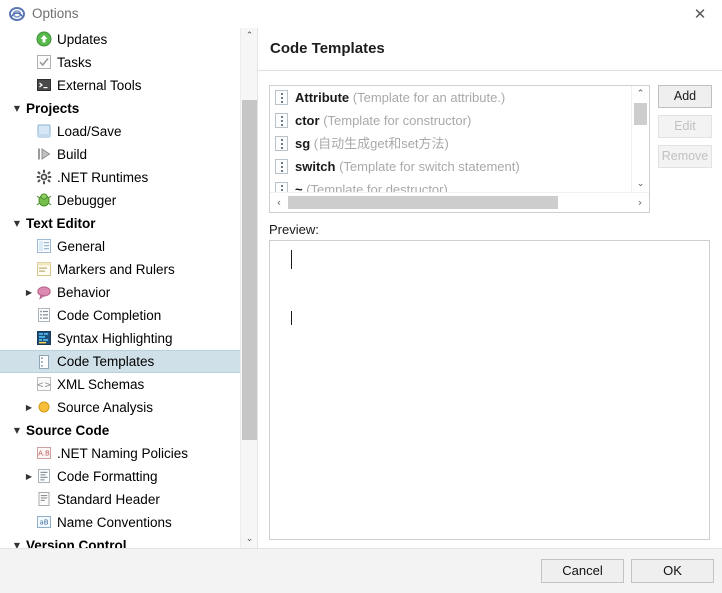  What do you see at coordinates (327, 48) in the screenshot?
I see `page-title: Code Templates` at bounding box center [327, 48].